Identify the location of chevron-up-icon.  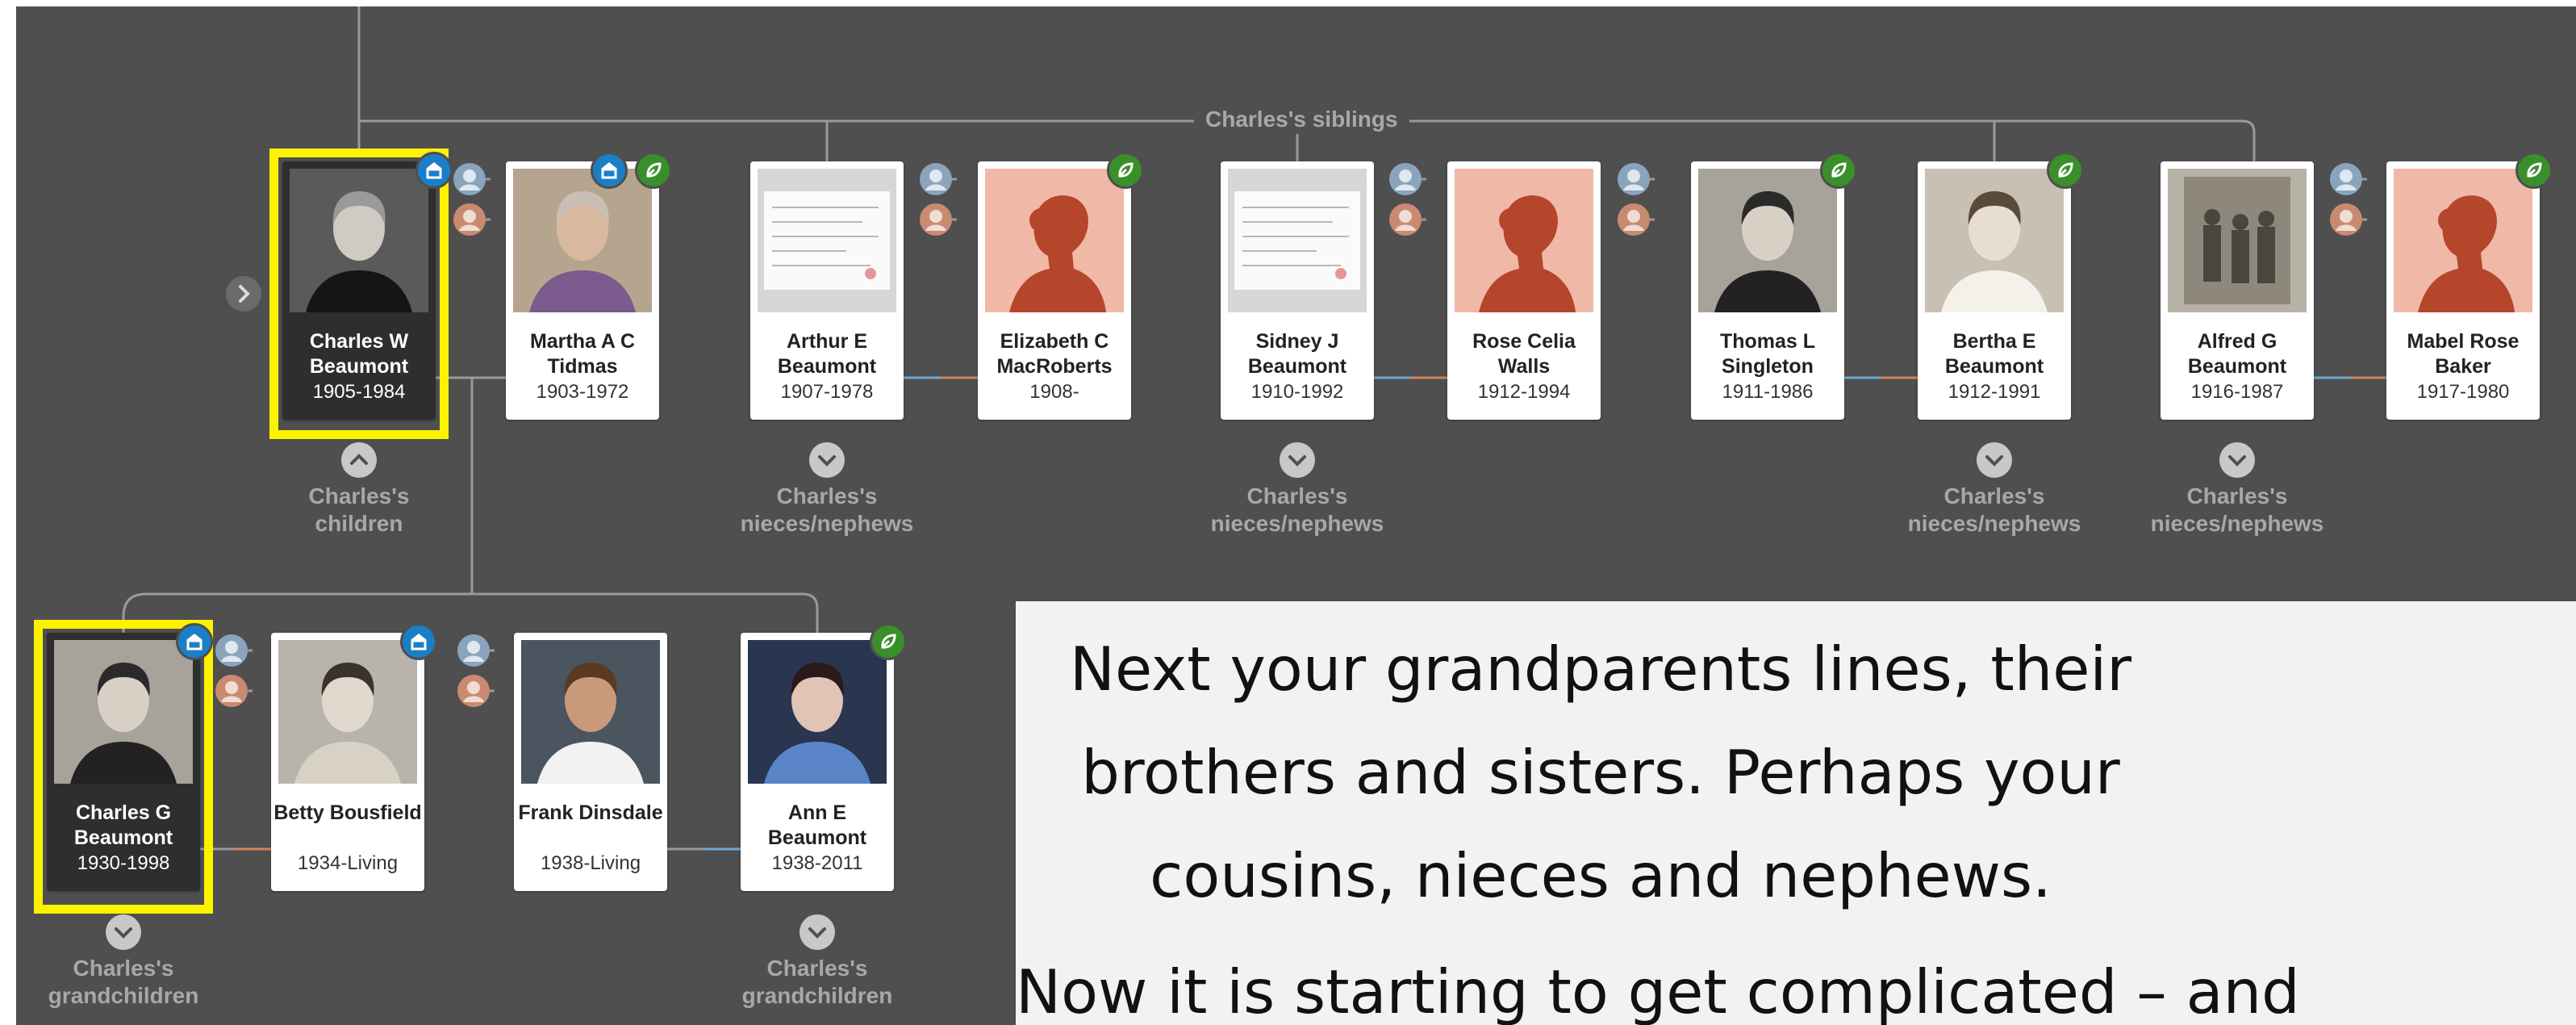
(359, 460).